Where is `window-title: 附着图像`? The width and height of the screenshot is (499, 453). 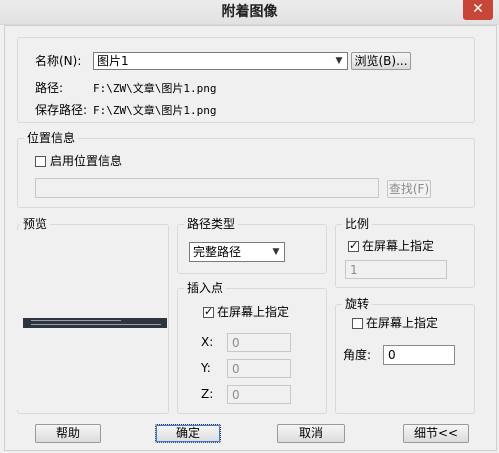 window-title: 附着图像 is located at coordinates (249, 12).